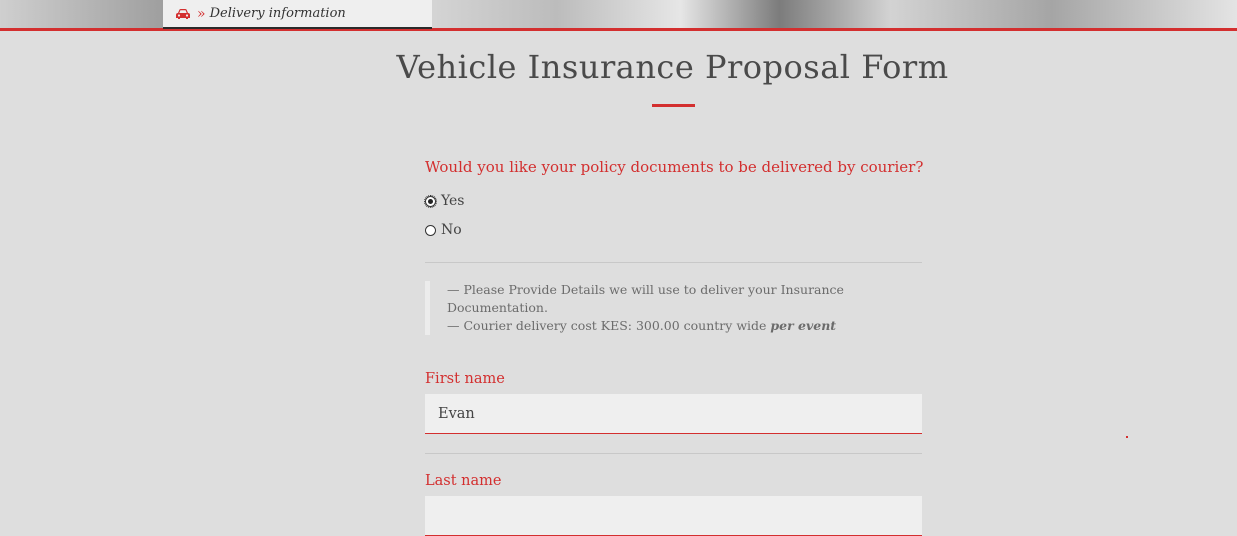  What do you see at coordinates (463, 481) in the screenshot?
I see `last-name-label: Last name` at bounding box center [463, 481].